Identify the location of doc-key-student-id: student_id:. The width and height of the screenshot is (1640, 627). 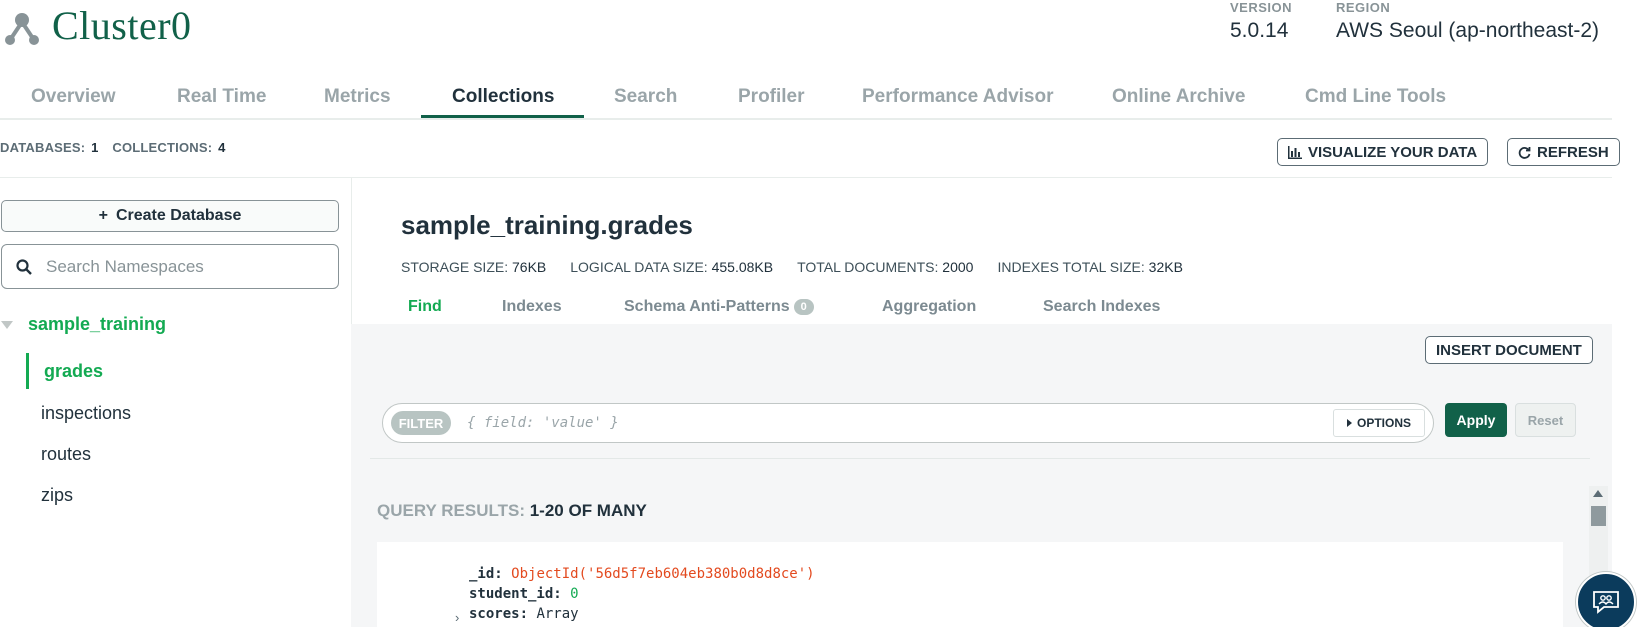
(515, 594).